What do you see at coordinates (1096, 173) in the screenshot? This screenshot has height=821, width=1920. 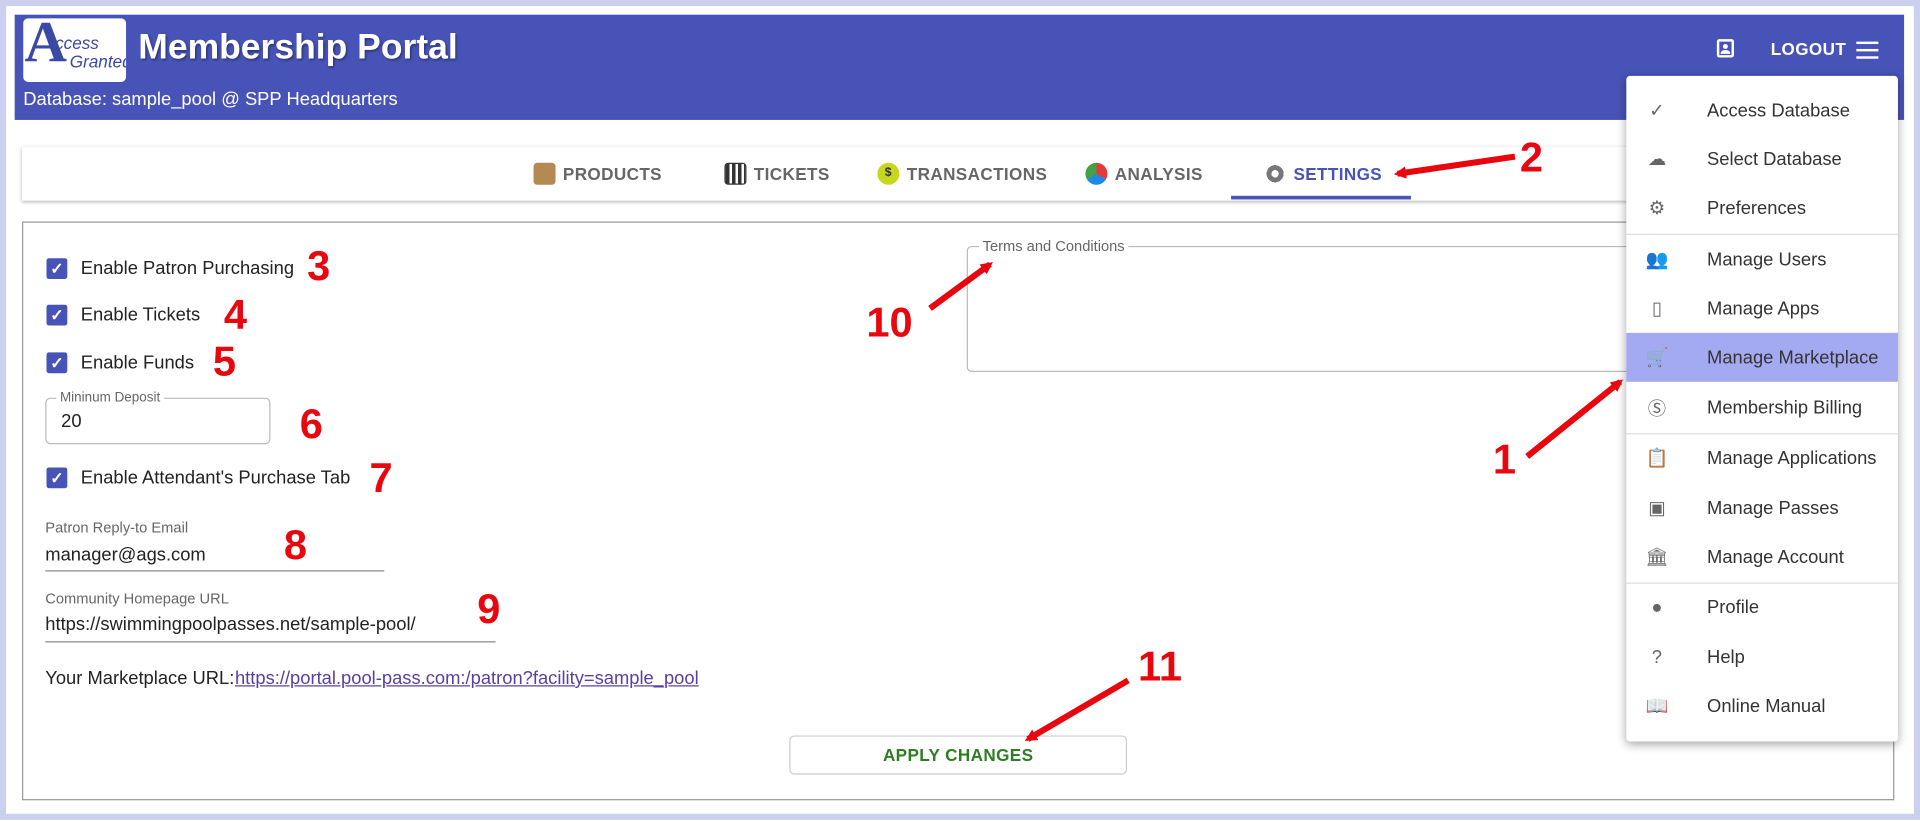 I see `pie-chart-icon` at bounding box center [1096, 173].